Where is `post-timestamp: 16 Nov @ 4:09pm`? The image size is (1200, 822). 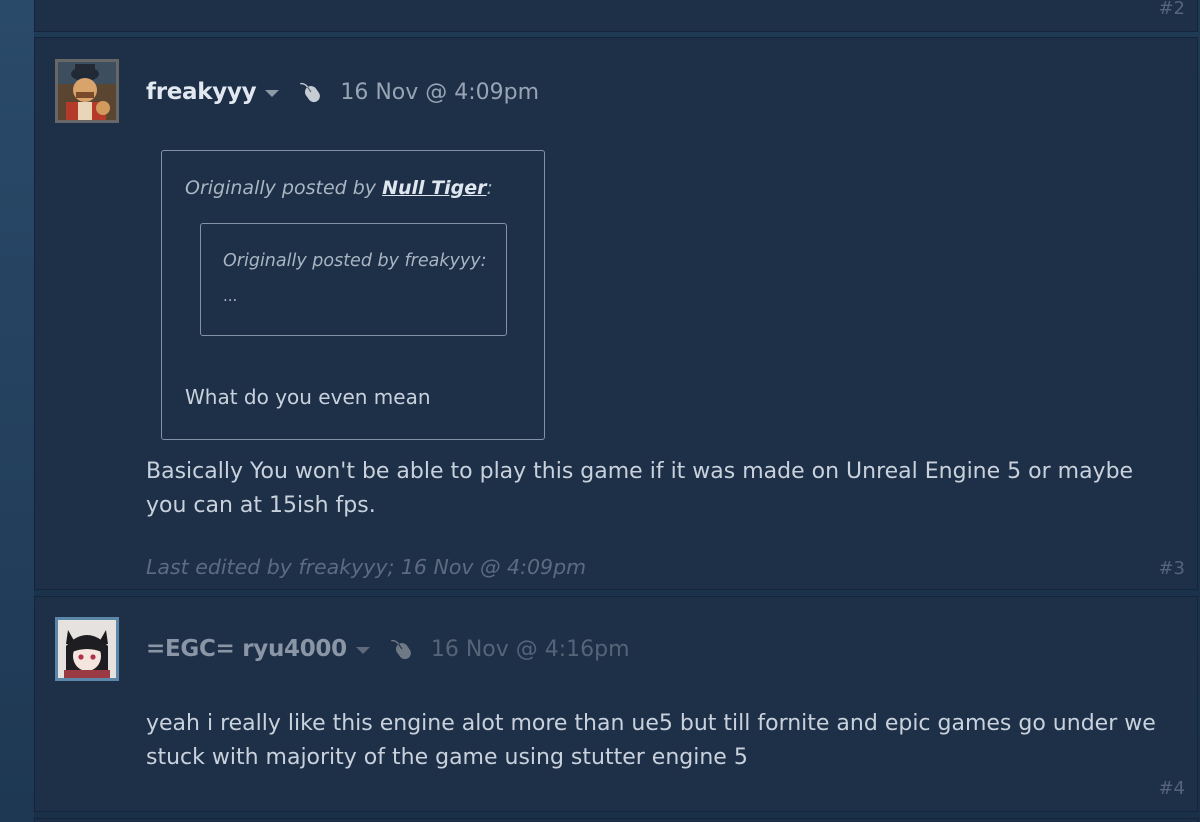 post-timestamp: 16 Nov @ 4:09pm is located at coordinates (439, 92).